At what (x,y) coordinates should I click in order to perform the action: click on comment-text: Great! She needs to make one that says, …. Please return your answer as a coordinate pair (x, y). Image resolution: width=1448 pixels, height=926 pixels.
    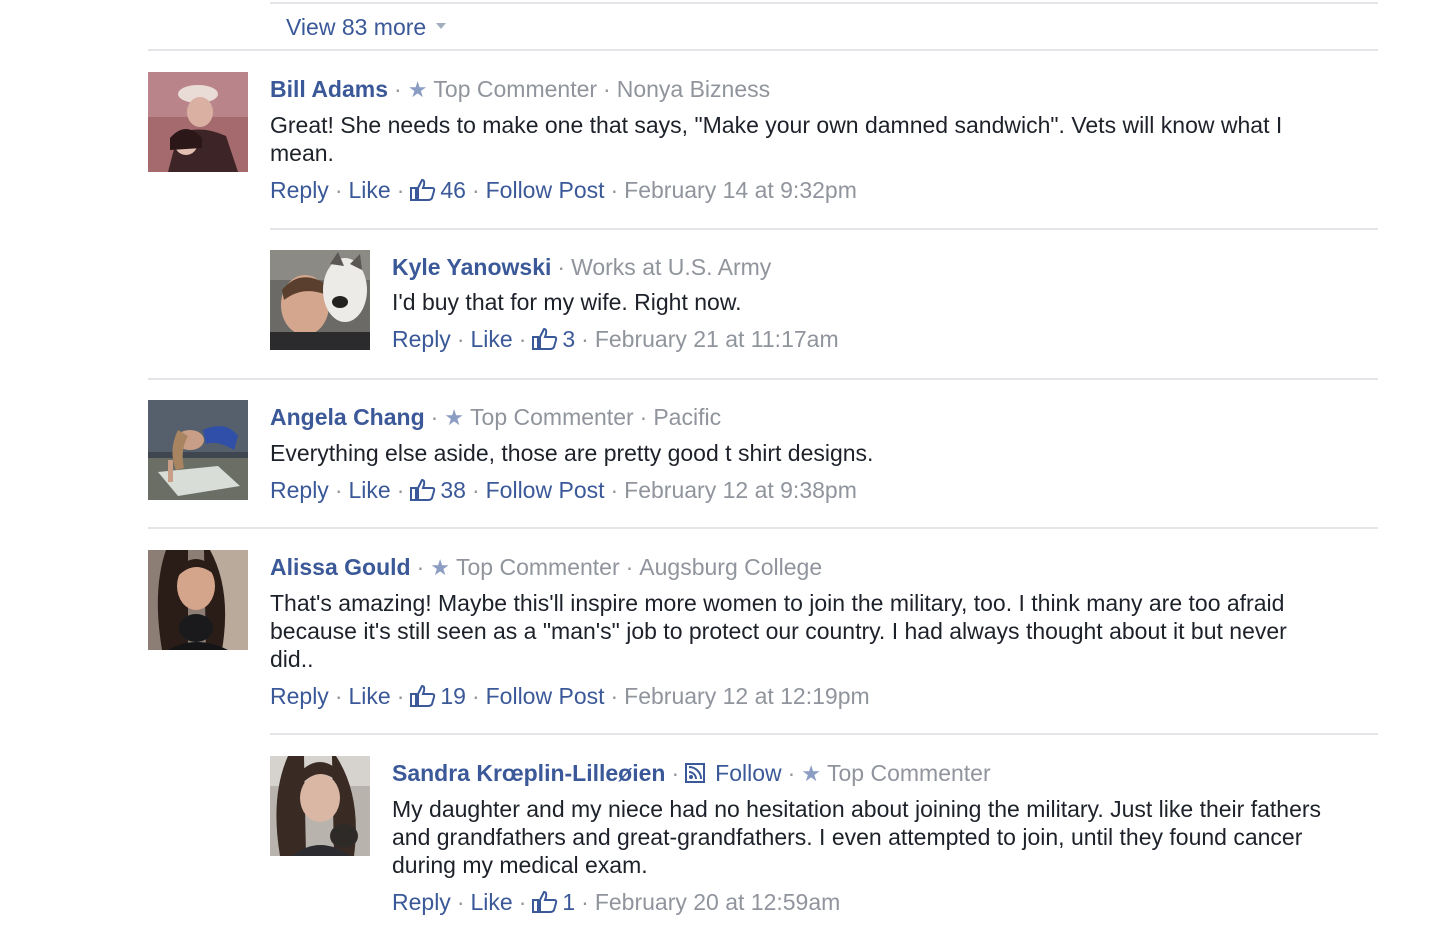
    Looking at the image, I should click on (776, 139).